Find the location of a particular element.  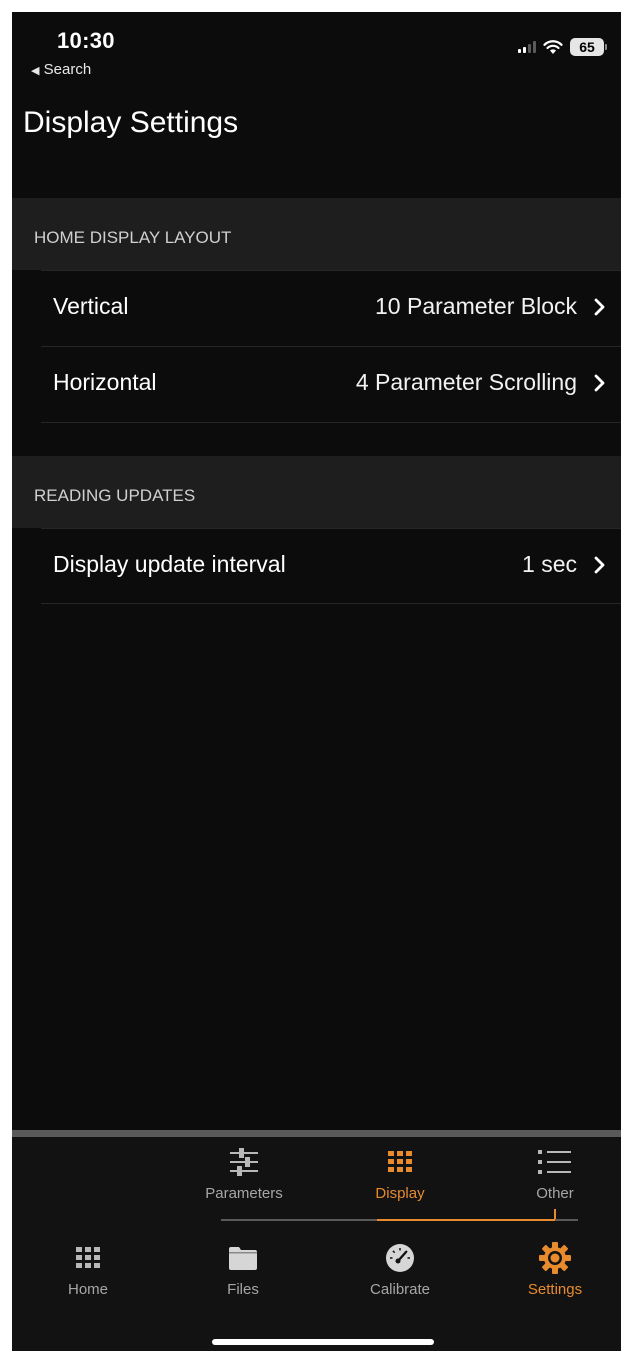

row-value: 10 Parameter Block is located at coordinates (476, 306).